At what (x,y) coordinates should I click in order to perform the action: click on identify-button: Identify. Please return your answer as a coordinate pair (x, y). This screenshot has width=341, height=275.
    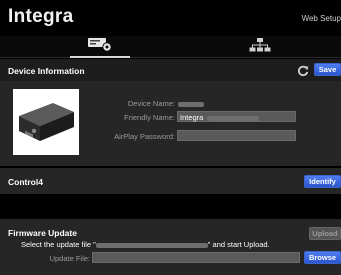
    Looking at the image, I should click on (322, 181).